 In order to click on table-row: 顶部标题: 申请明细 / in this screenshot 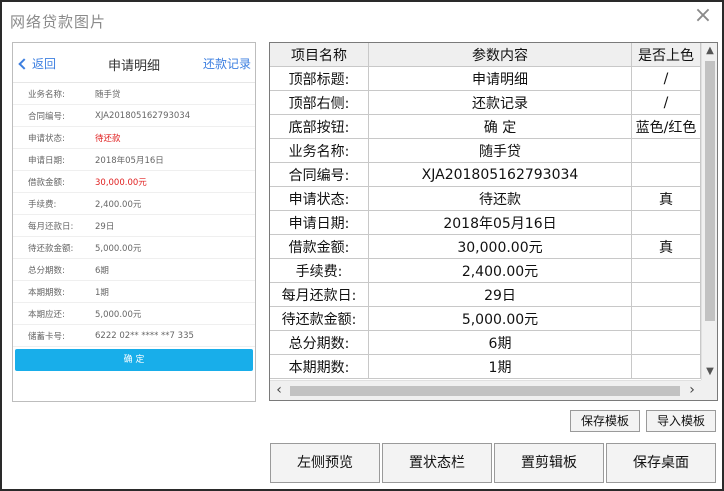, I will do `click(485, 79)`.